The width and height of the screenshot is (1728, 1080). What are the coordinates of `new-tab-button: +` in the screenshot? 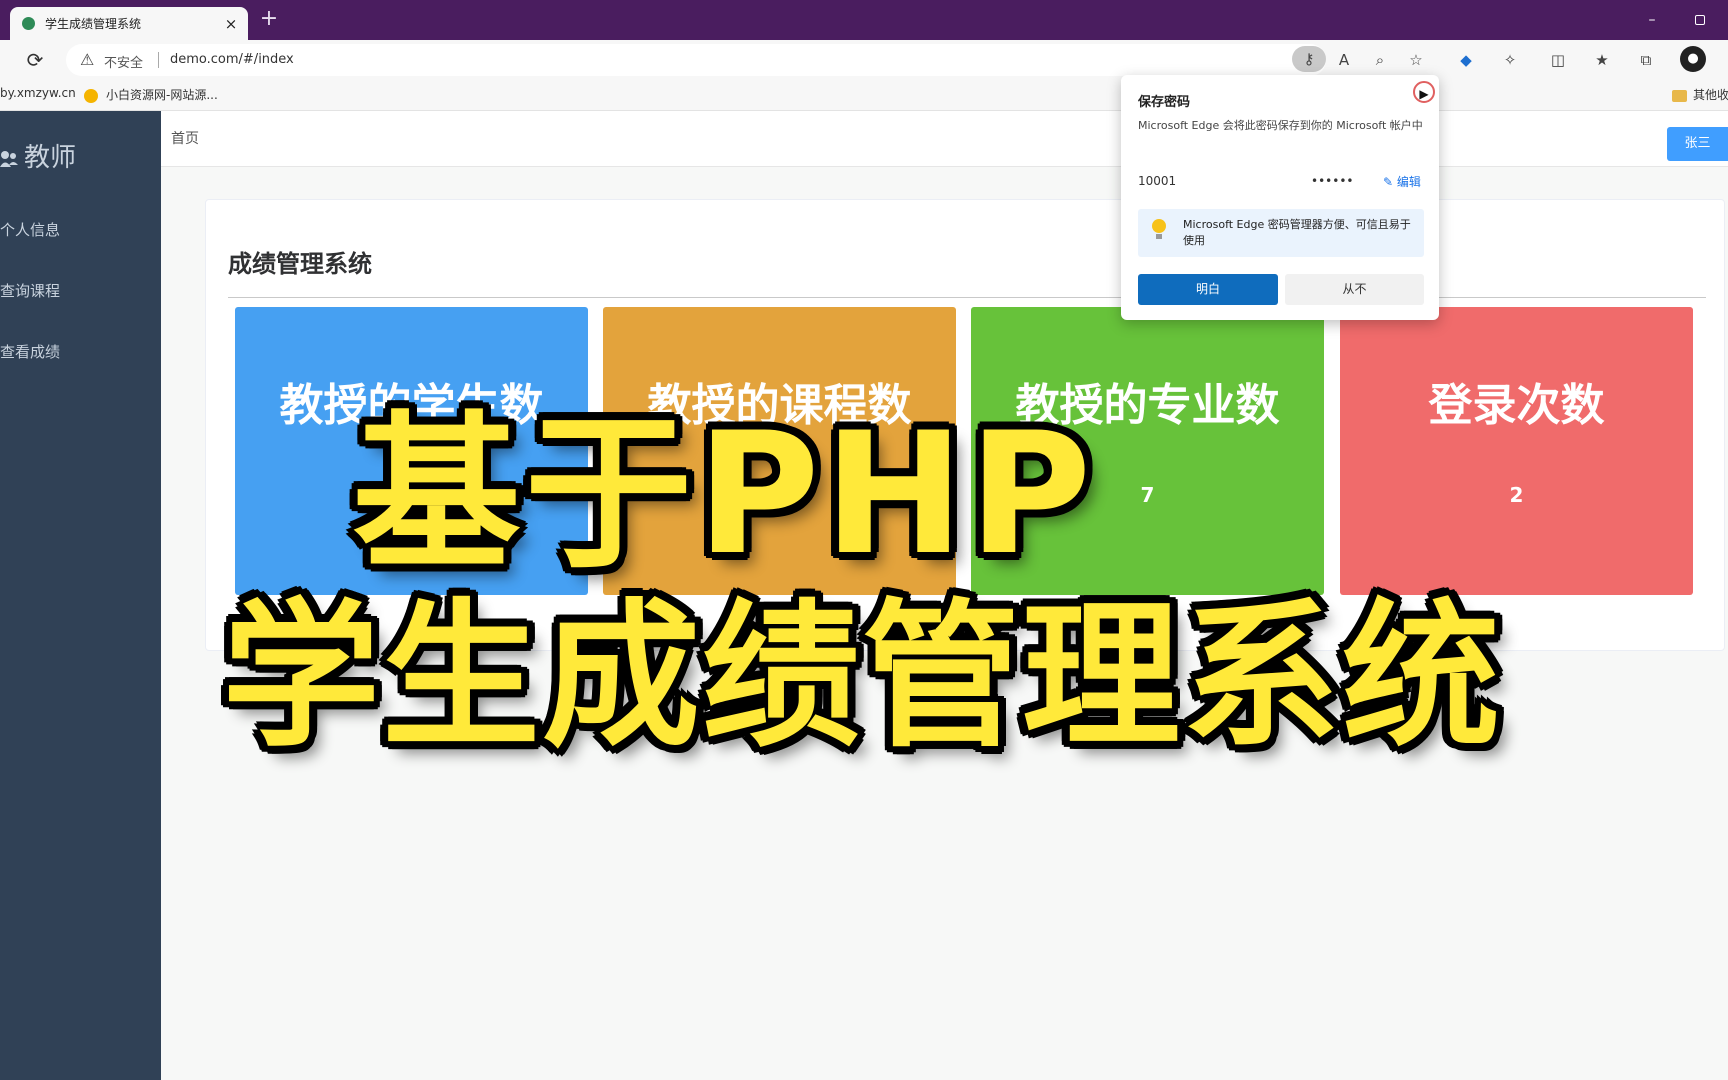 It's located at (269, 19).